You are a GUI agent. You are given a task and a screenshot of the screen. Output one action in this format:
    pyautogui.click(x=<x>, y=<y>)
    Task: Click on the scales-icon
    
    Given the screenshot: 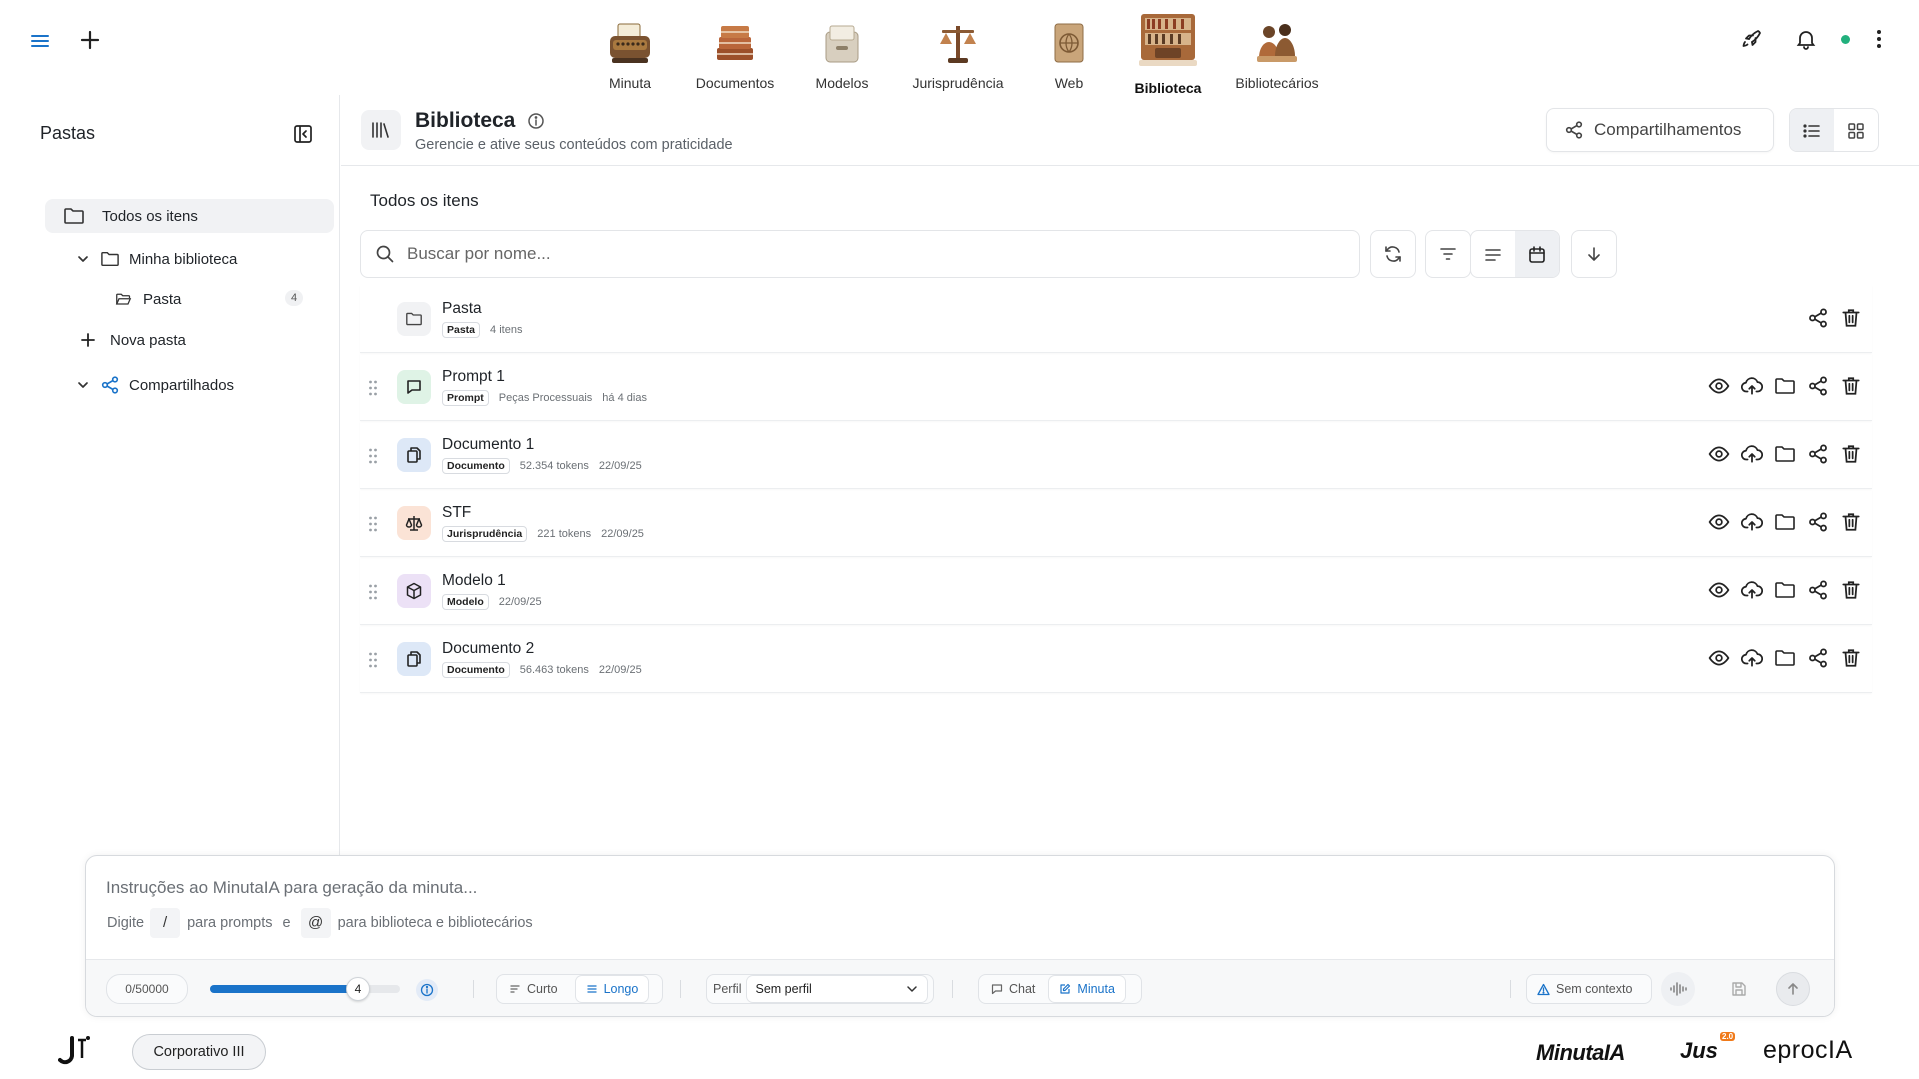 What is the action you would take?
    pyautogui.click(x=958, y=44)
    